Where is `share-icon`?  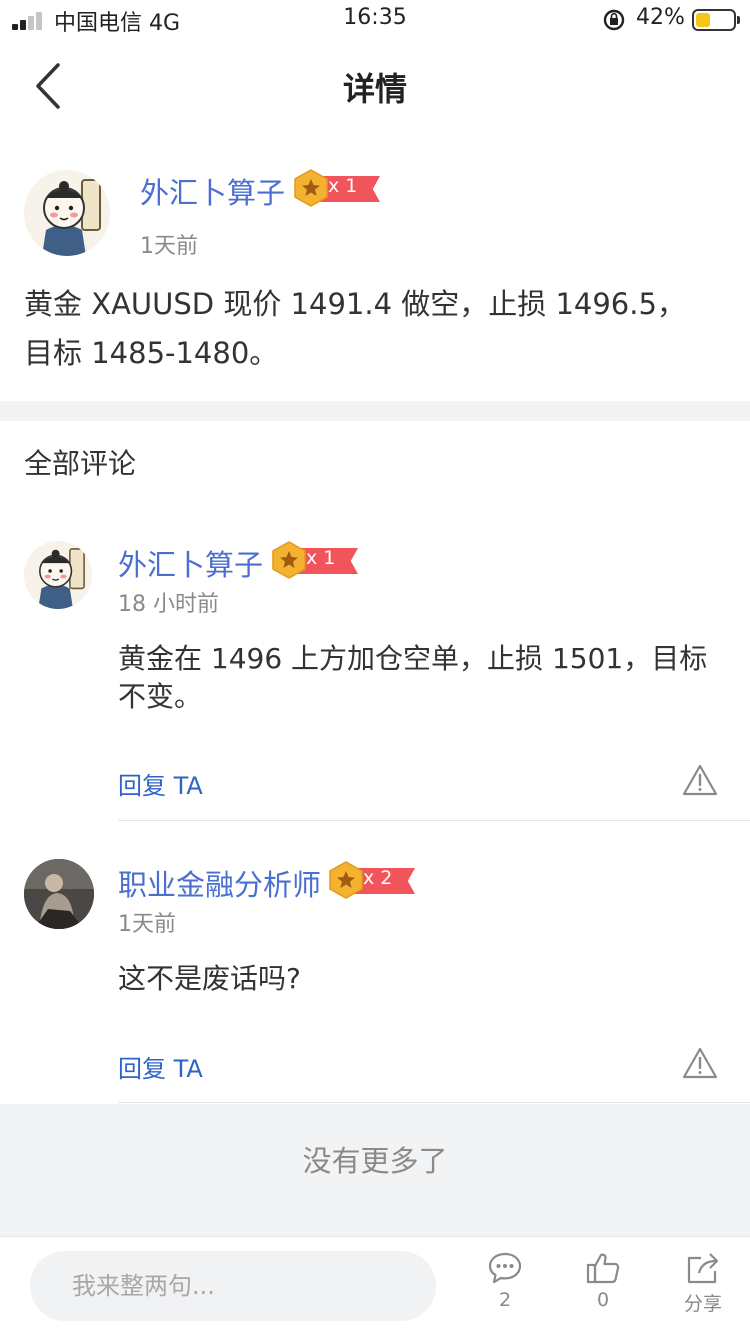 share-icon is located at coordinates (703, 1268).